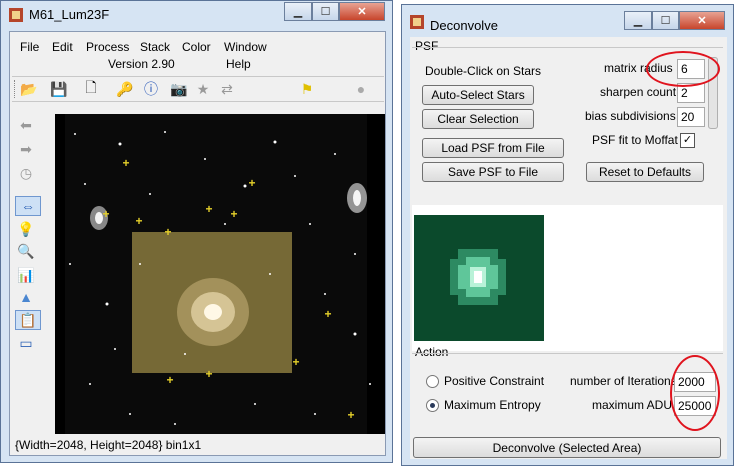 This screenshot has height=473, width=738. I want to click on psf-kernel, so click(478, 277).